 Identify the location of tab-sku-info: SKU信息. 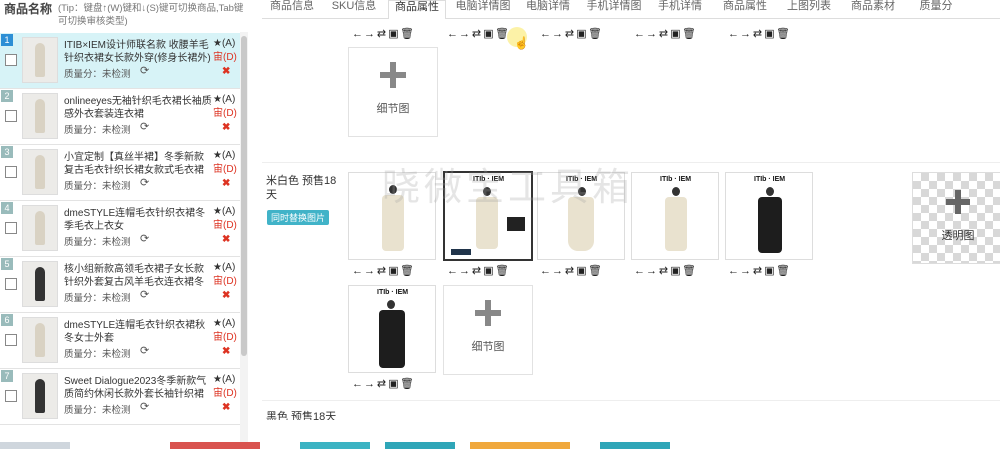
(354, 9).